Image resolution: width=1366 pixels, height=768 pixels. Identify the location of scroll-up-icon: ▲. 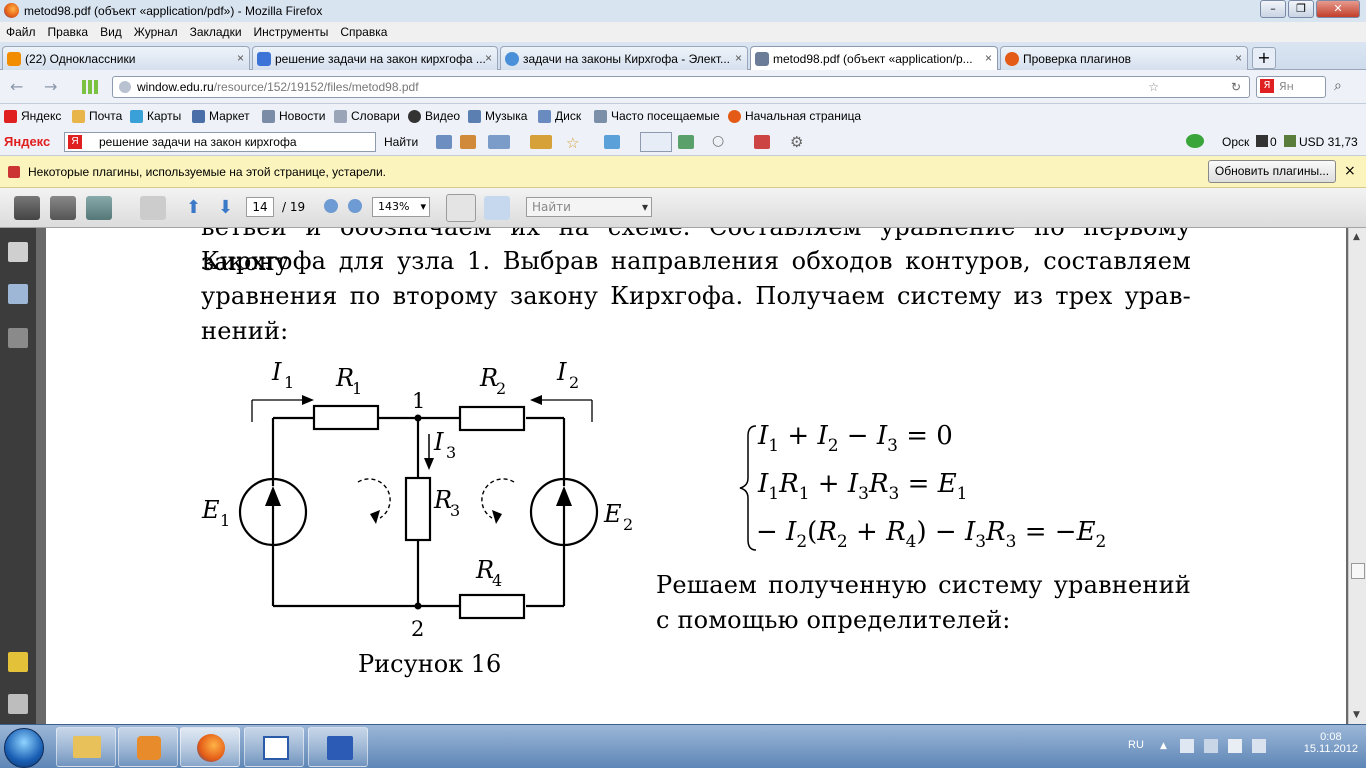
(1356, 237).